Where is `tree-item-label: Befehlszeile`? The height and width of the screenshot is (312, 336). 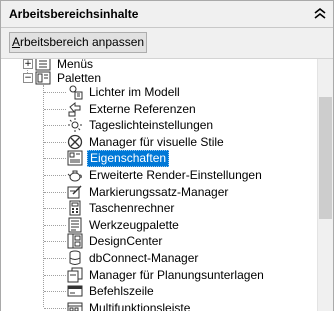
tree-item-label: Befehlszeile is located at coordinates (121, 290).